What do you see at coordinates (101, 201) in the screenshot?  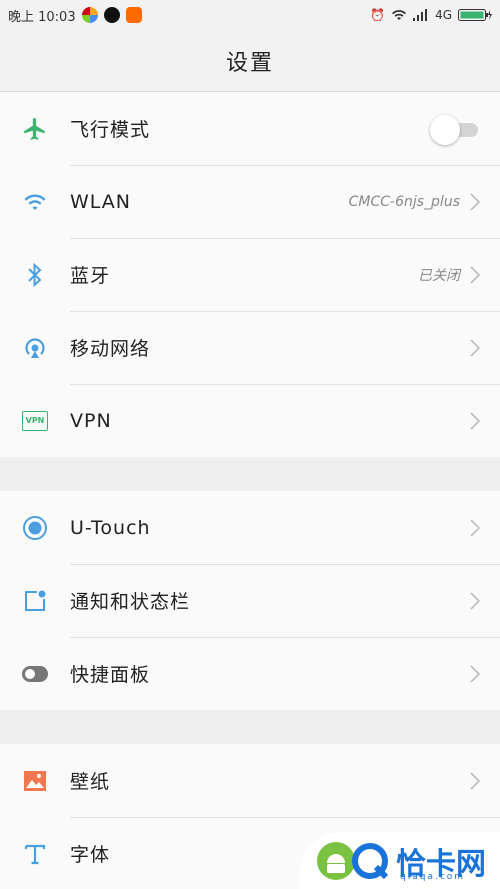 I see `setting-label: WLAN` at bounding box center [101, 201].